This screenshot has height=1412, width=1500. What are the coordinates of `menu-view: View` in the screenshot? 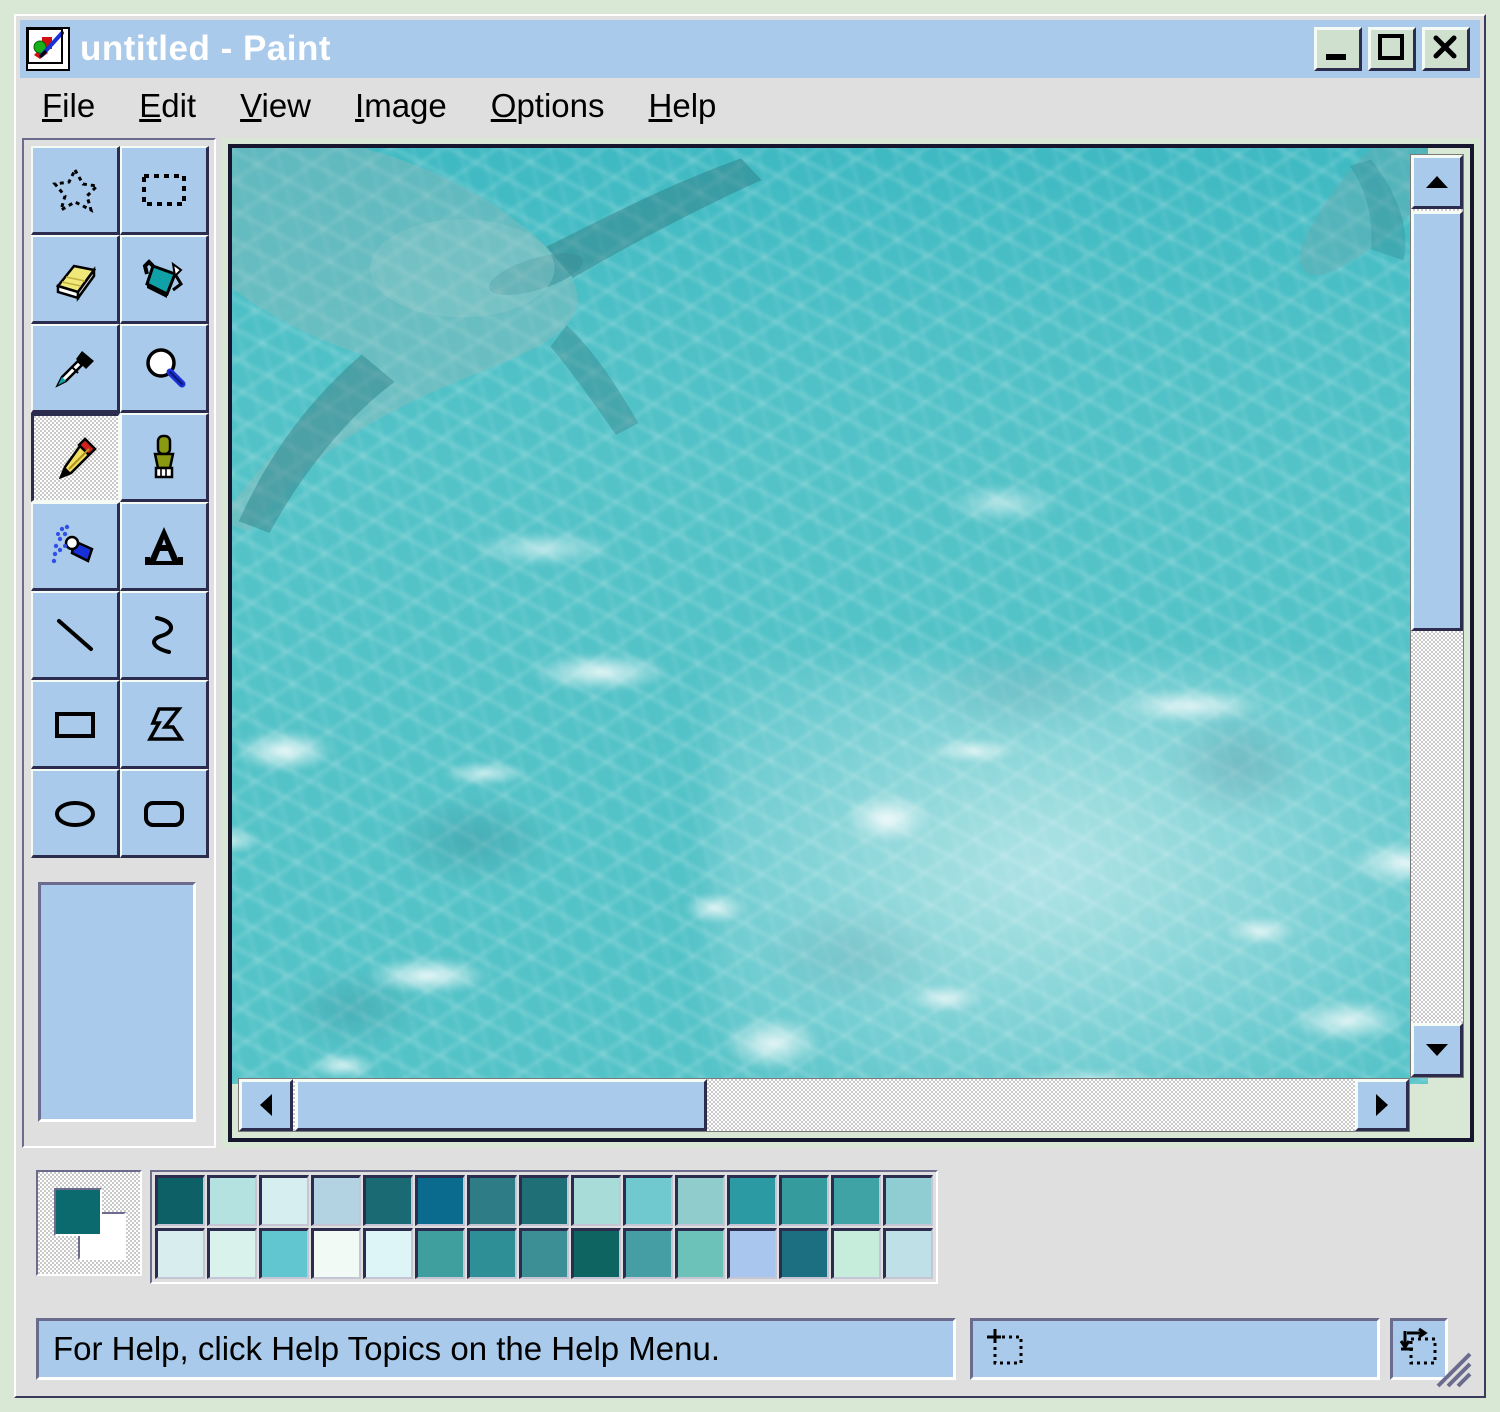 It's located at (275, 106).